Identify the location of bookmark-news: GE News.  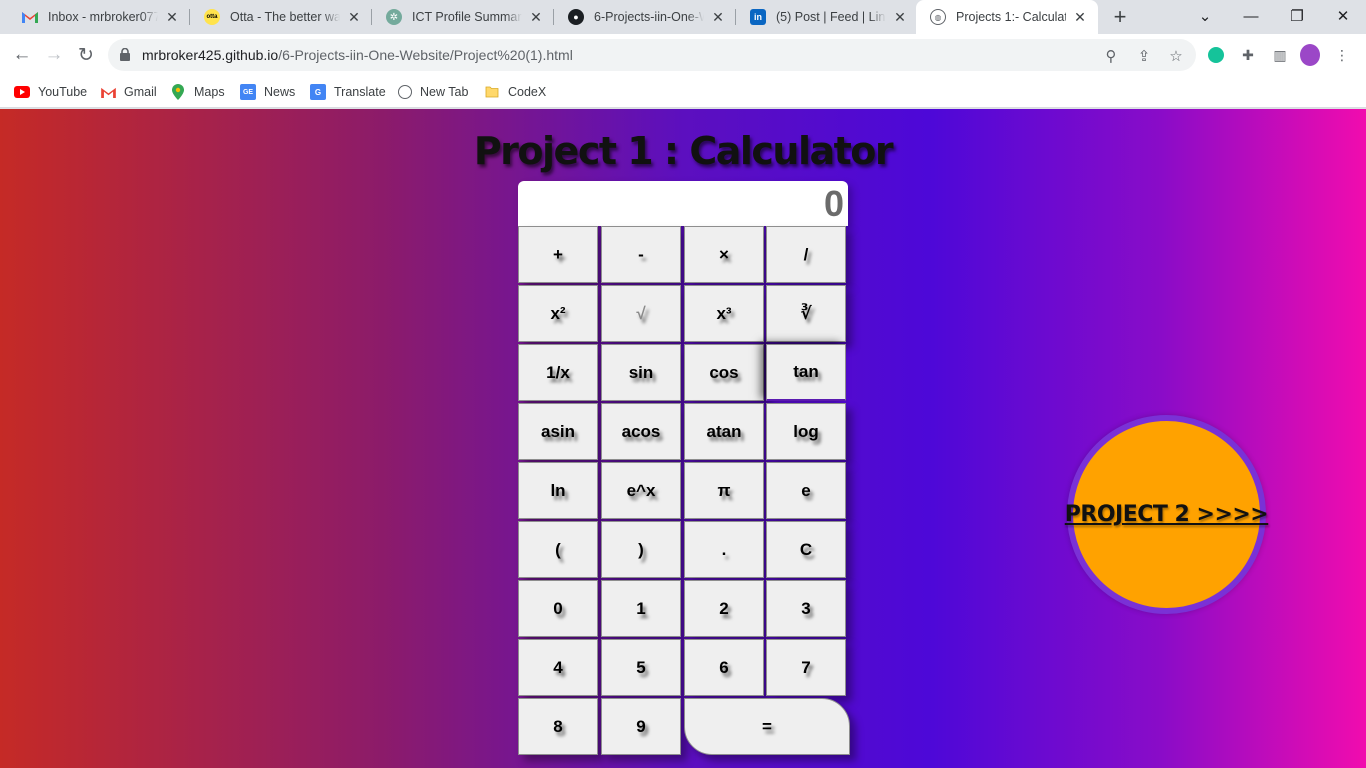
(267, 92).